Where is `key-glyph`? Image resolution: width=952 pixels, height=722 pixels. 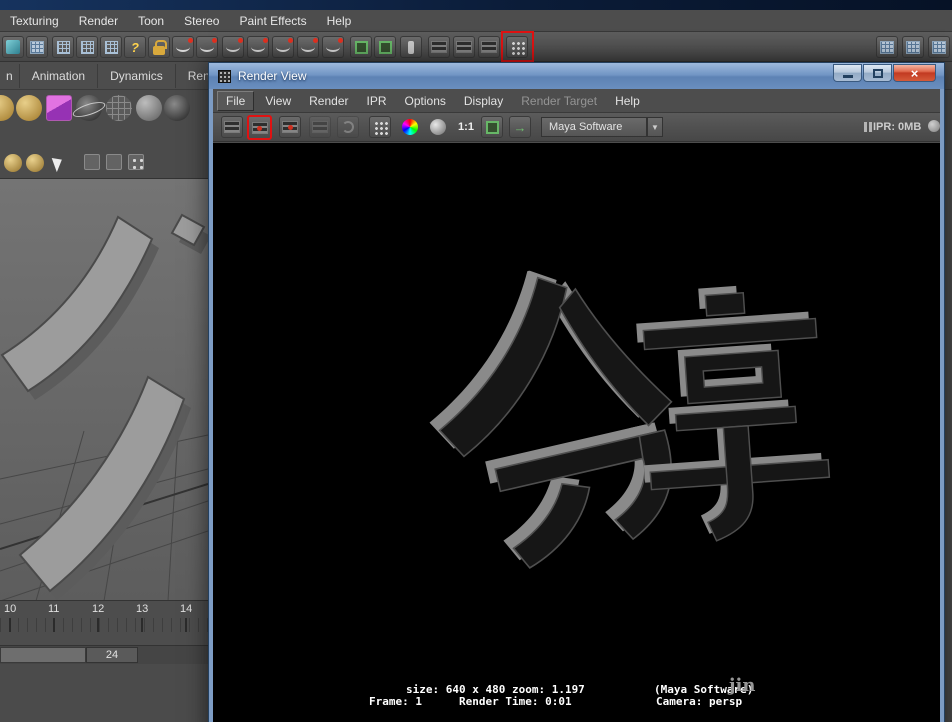
key-glyph is located at coordinates (411, 47).